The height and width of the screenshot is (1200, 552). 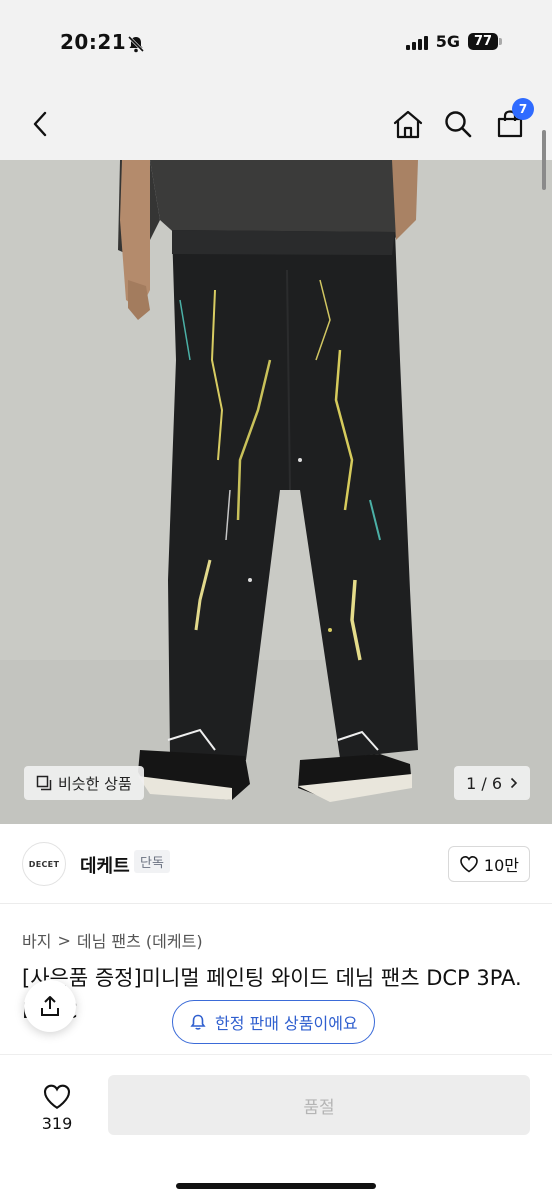 I want to click on share-button, so click(x=50, y=1006).